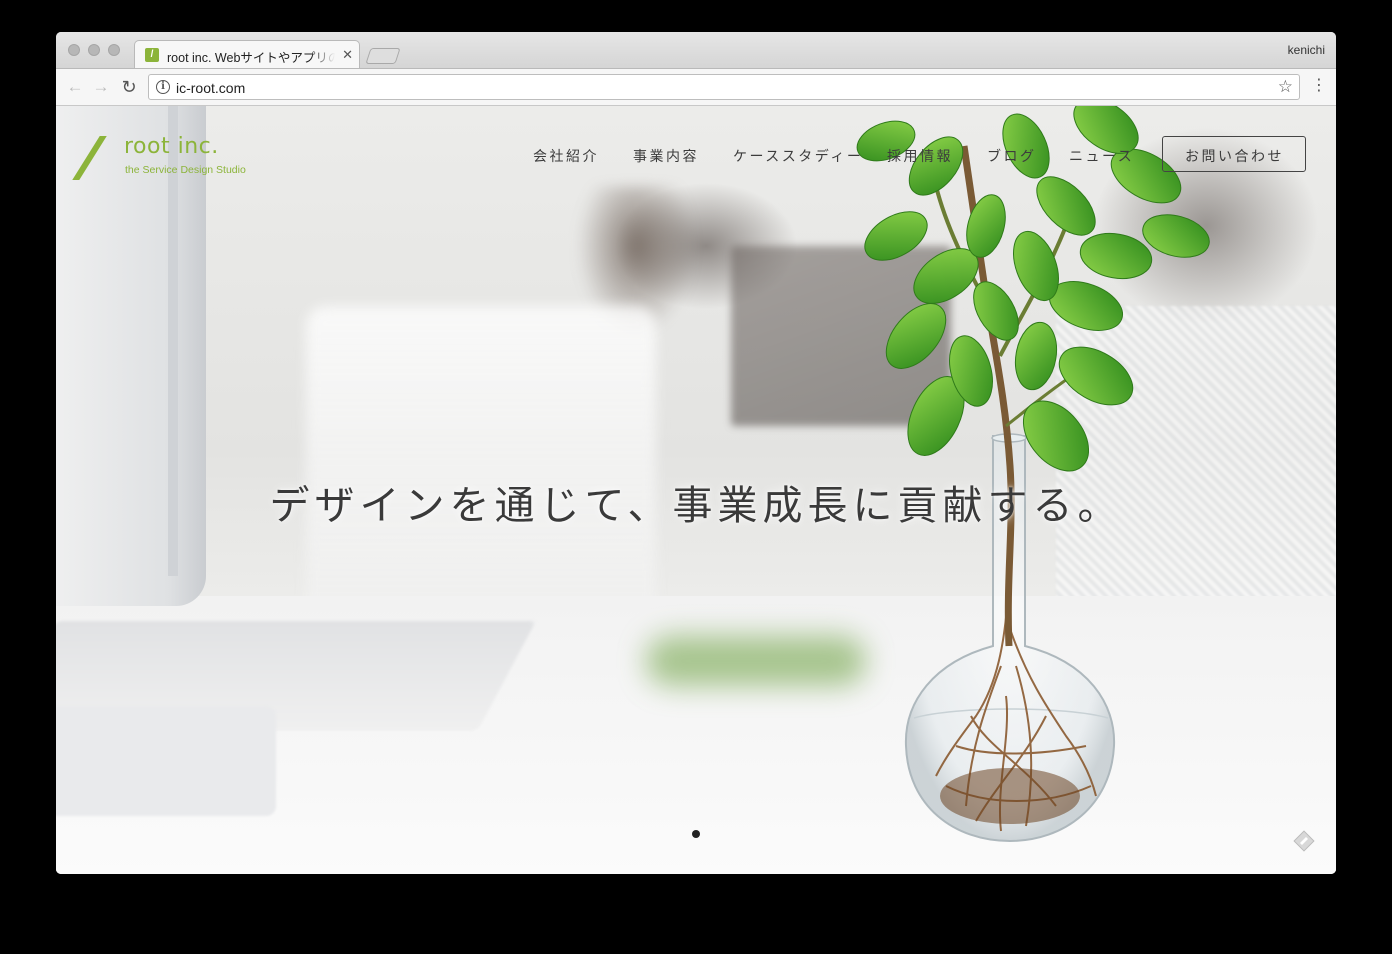 The width and height of the screenshot is (1392, 954). Describe the element at coordinates (1101, 156) in the screenshot. I see `nav-item-news: ニュース` at that location.